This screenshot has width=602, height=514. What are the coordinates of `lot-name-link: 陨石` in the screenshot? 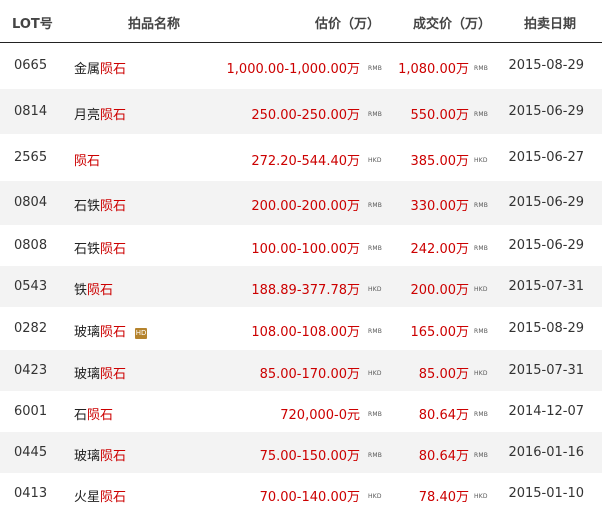 It's located at (87, 159).